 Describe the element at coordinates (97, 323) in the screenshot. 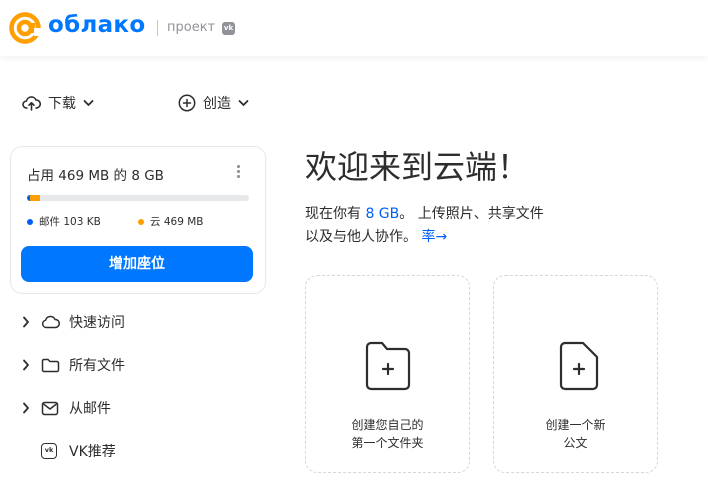

I see `sidebar-item-label: 快速访问` at that location.